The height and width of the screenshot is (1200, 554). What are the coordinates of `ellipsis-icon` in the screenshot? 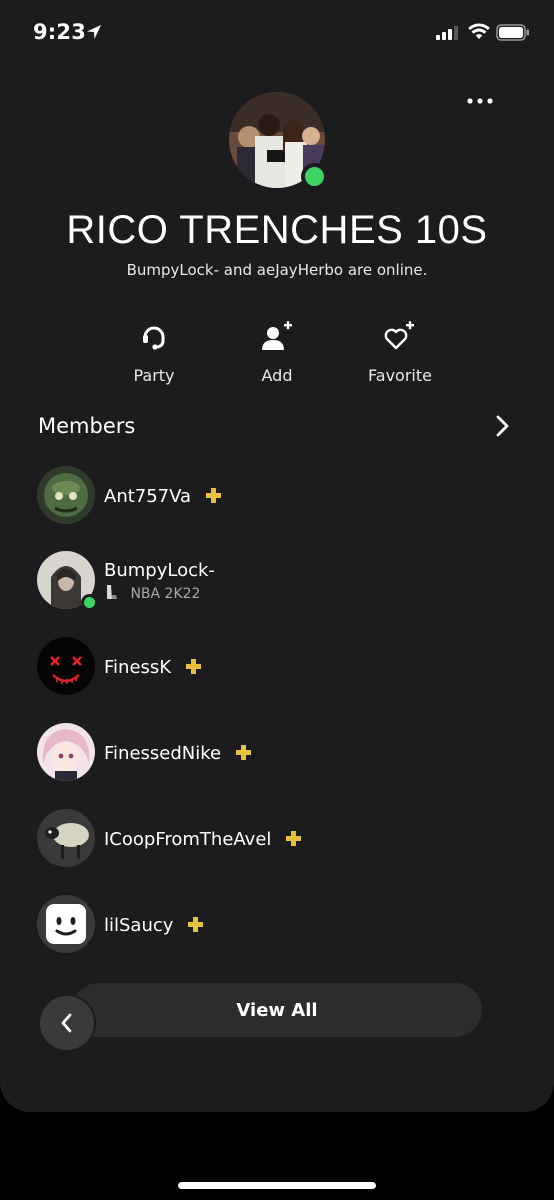 It's located at (480, 101).